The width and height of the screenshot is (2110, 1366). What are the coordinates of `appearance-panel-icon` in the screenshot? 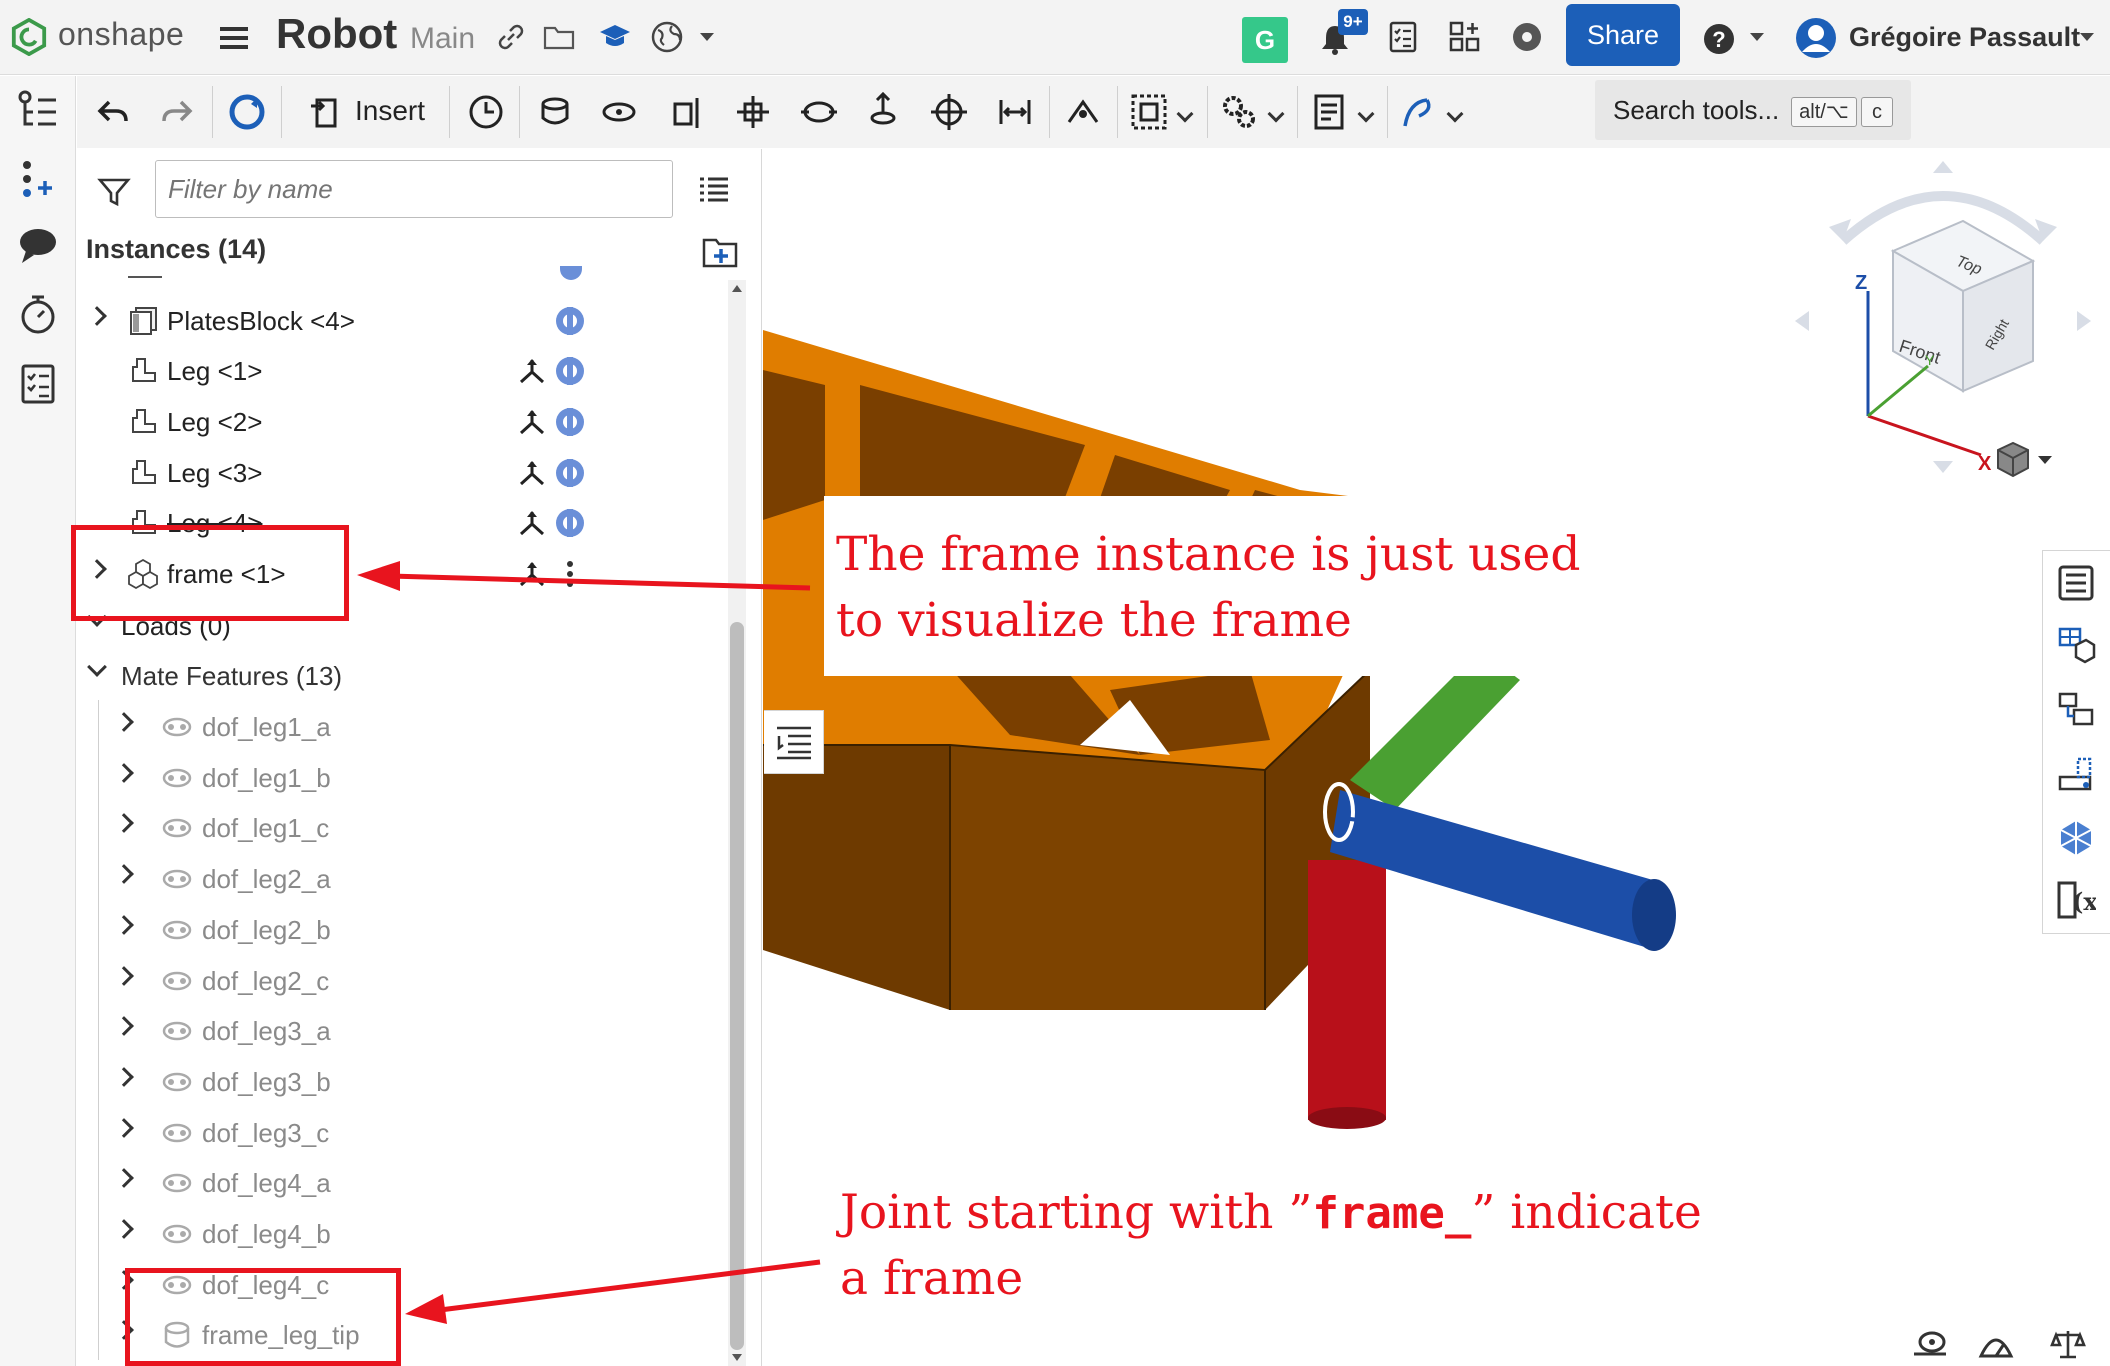 It's located at (2076, 775).